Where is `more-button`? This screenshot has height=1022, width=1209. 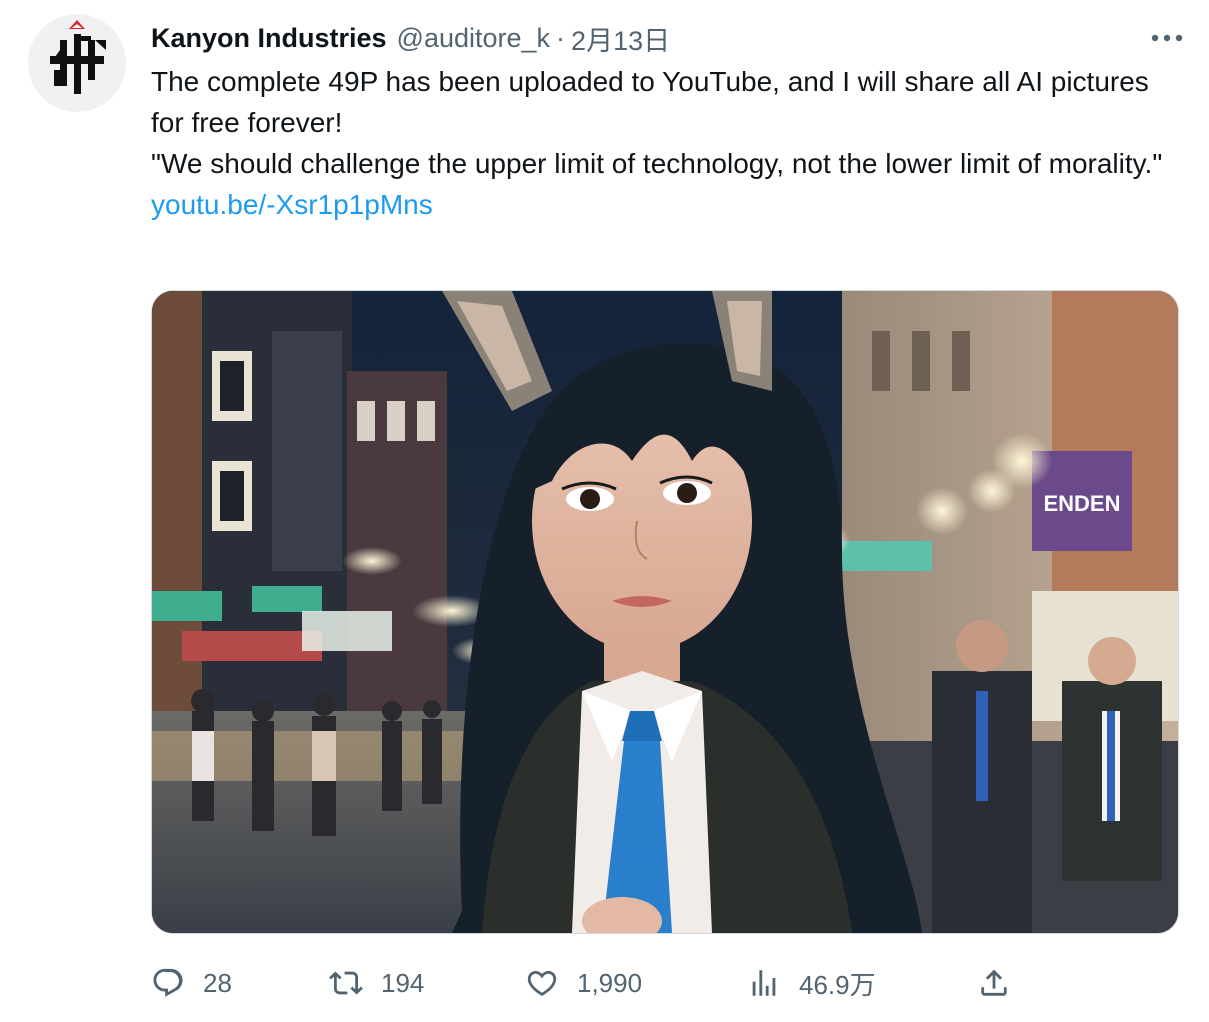 more-button is located at coordinates (1167, 38).